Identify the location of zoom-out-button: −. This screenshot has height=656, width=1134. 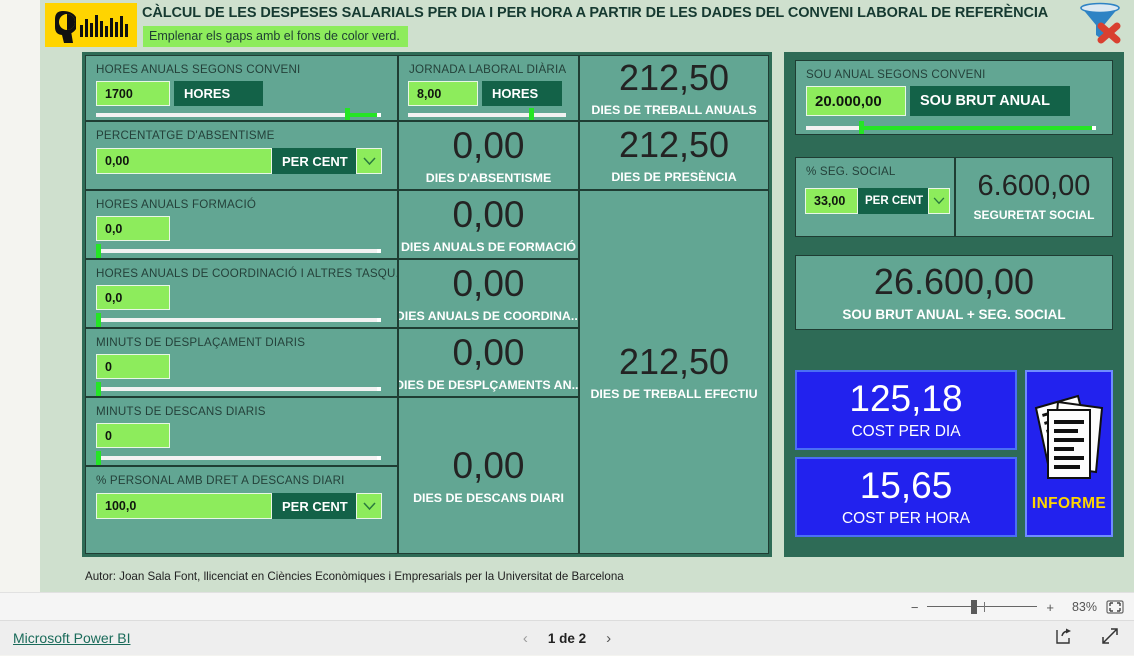
(915, 607).